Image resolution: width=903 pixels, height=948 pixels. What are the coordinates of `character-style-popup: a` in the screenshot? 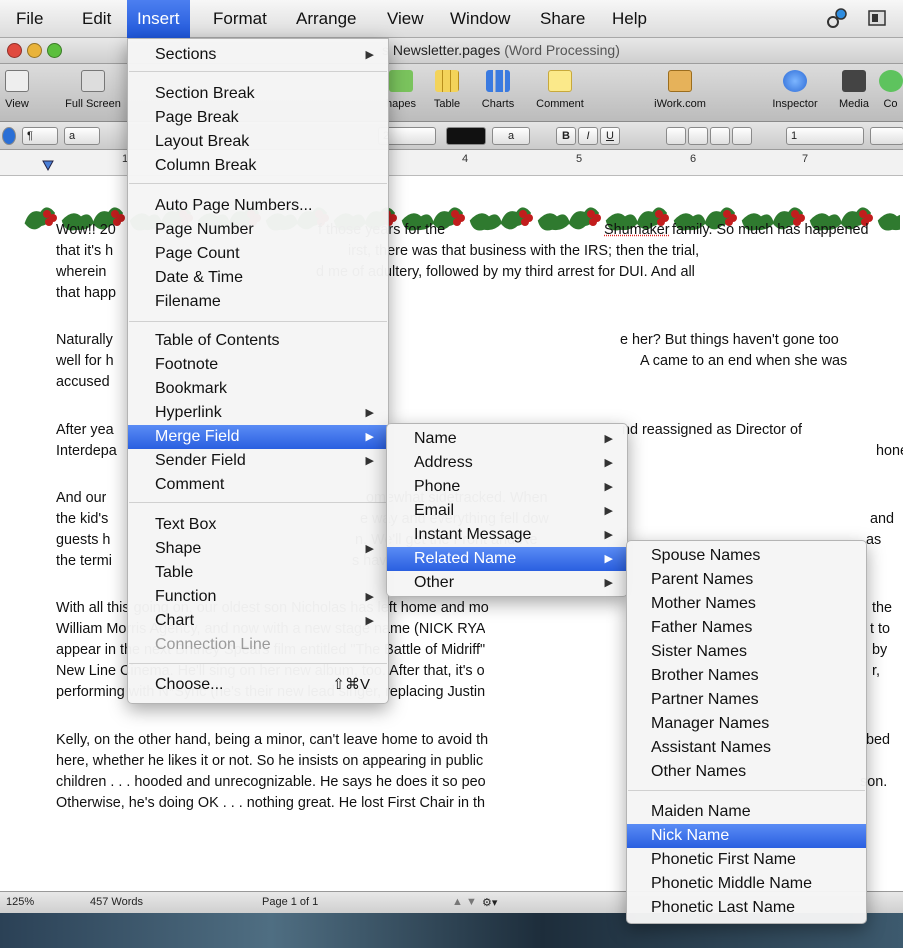 It's located at (82, 136).